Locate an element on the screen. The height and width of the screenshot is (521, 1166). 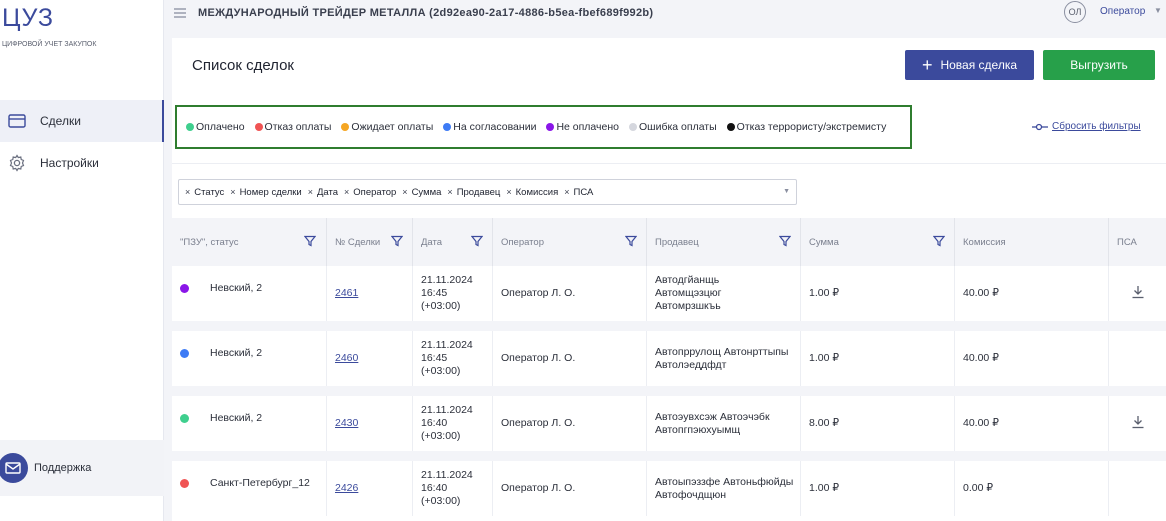
seller-line: Автомрзшкъь is located at coordinates (688, 306).